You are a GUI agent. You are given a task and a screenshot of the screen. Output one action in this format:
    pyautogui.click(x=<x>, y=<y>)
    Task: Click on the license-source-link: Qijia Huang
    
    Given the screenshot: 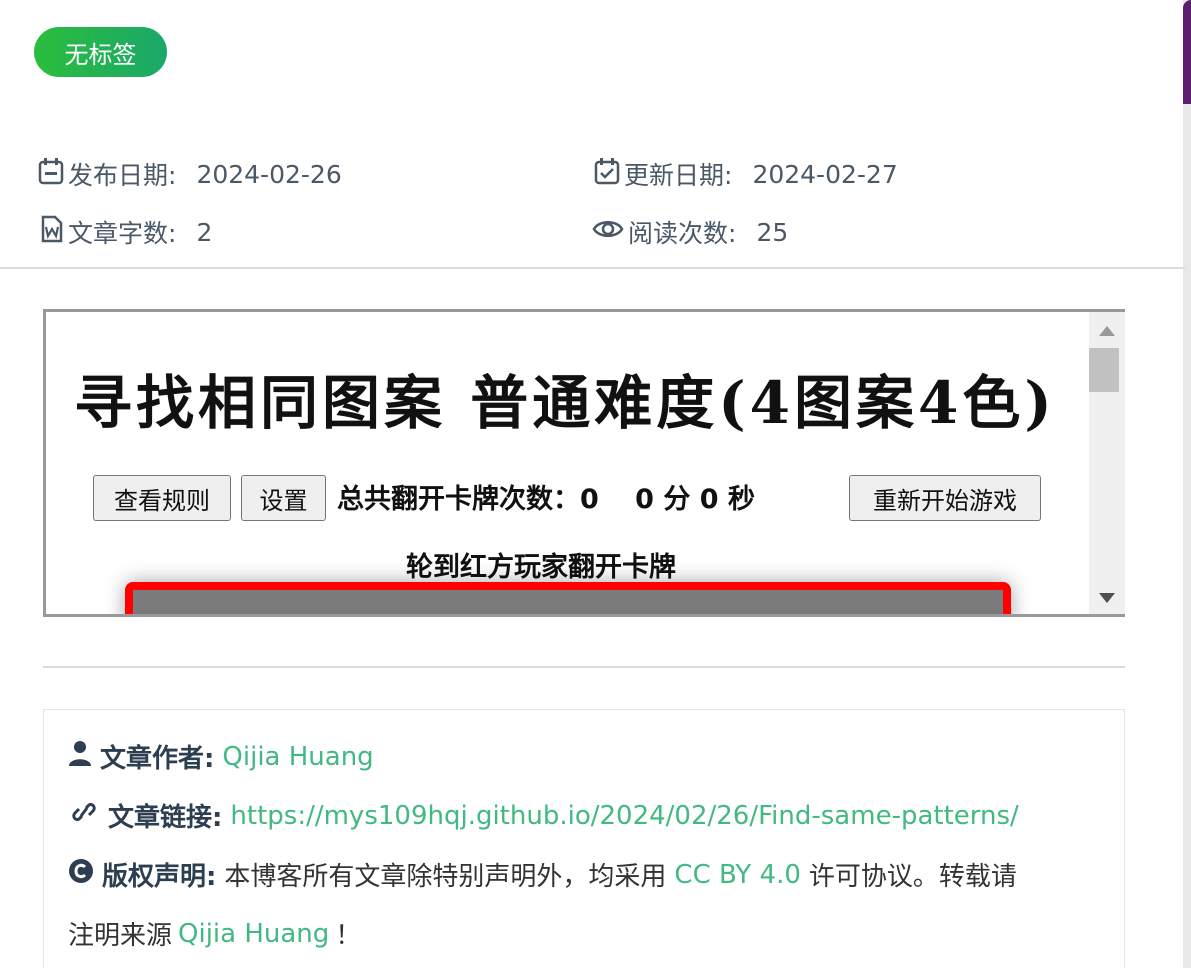 What is the action you would take?
    pyautogui.click(x=253, y=934)
    